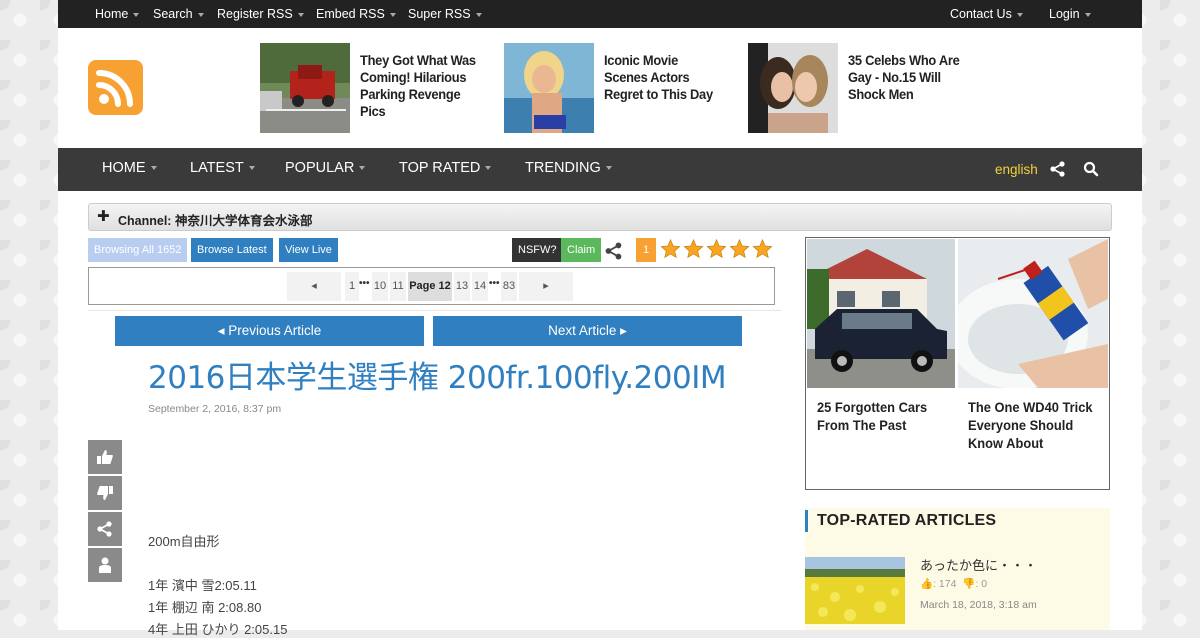  I want to click on dislikes-count: 0, so click(984, 584).